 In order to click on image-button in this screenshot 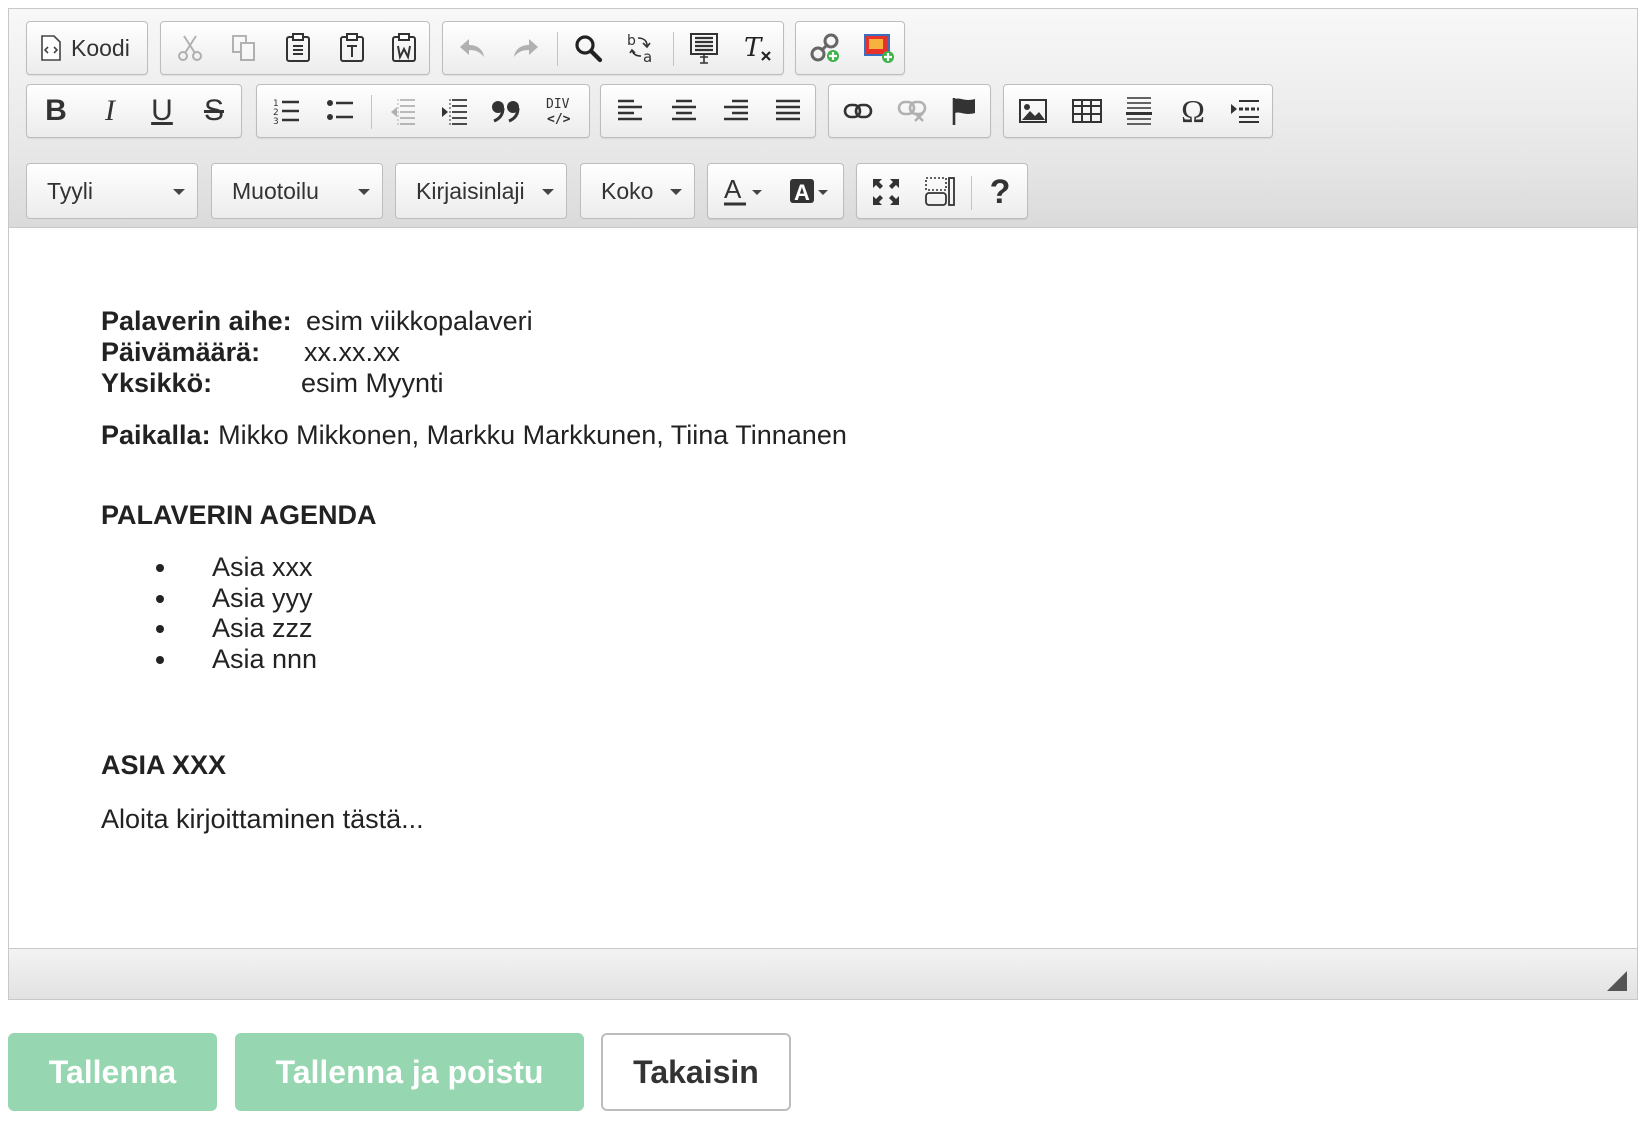, I will do `click(1033, 111)`.